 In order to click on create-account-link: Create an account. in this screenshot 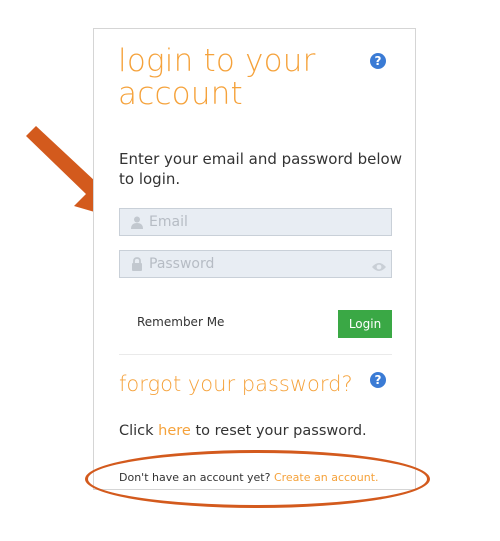, I will do `click(326, 477)`.